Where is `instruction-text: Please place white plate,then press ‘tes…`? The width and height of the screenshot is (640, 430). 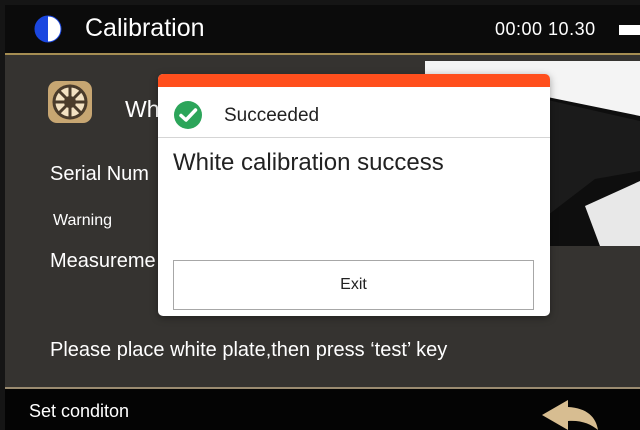
instruction-text: Please place white plate,then press ‘tes… is located at coordinates (249, 350).